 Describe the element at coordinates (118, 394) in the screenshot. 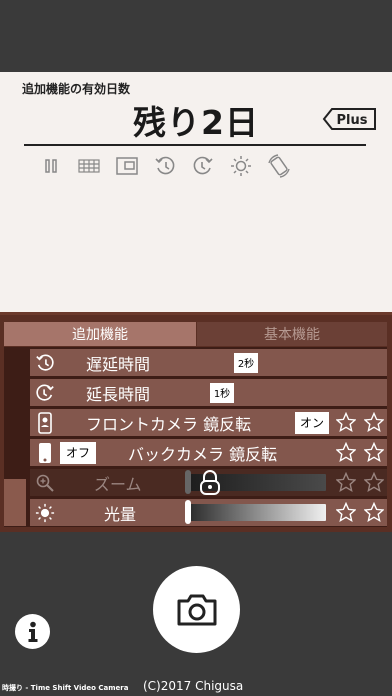

I see `extend-time-label: 延長時間` at that location.